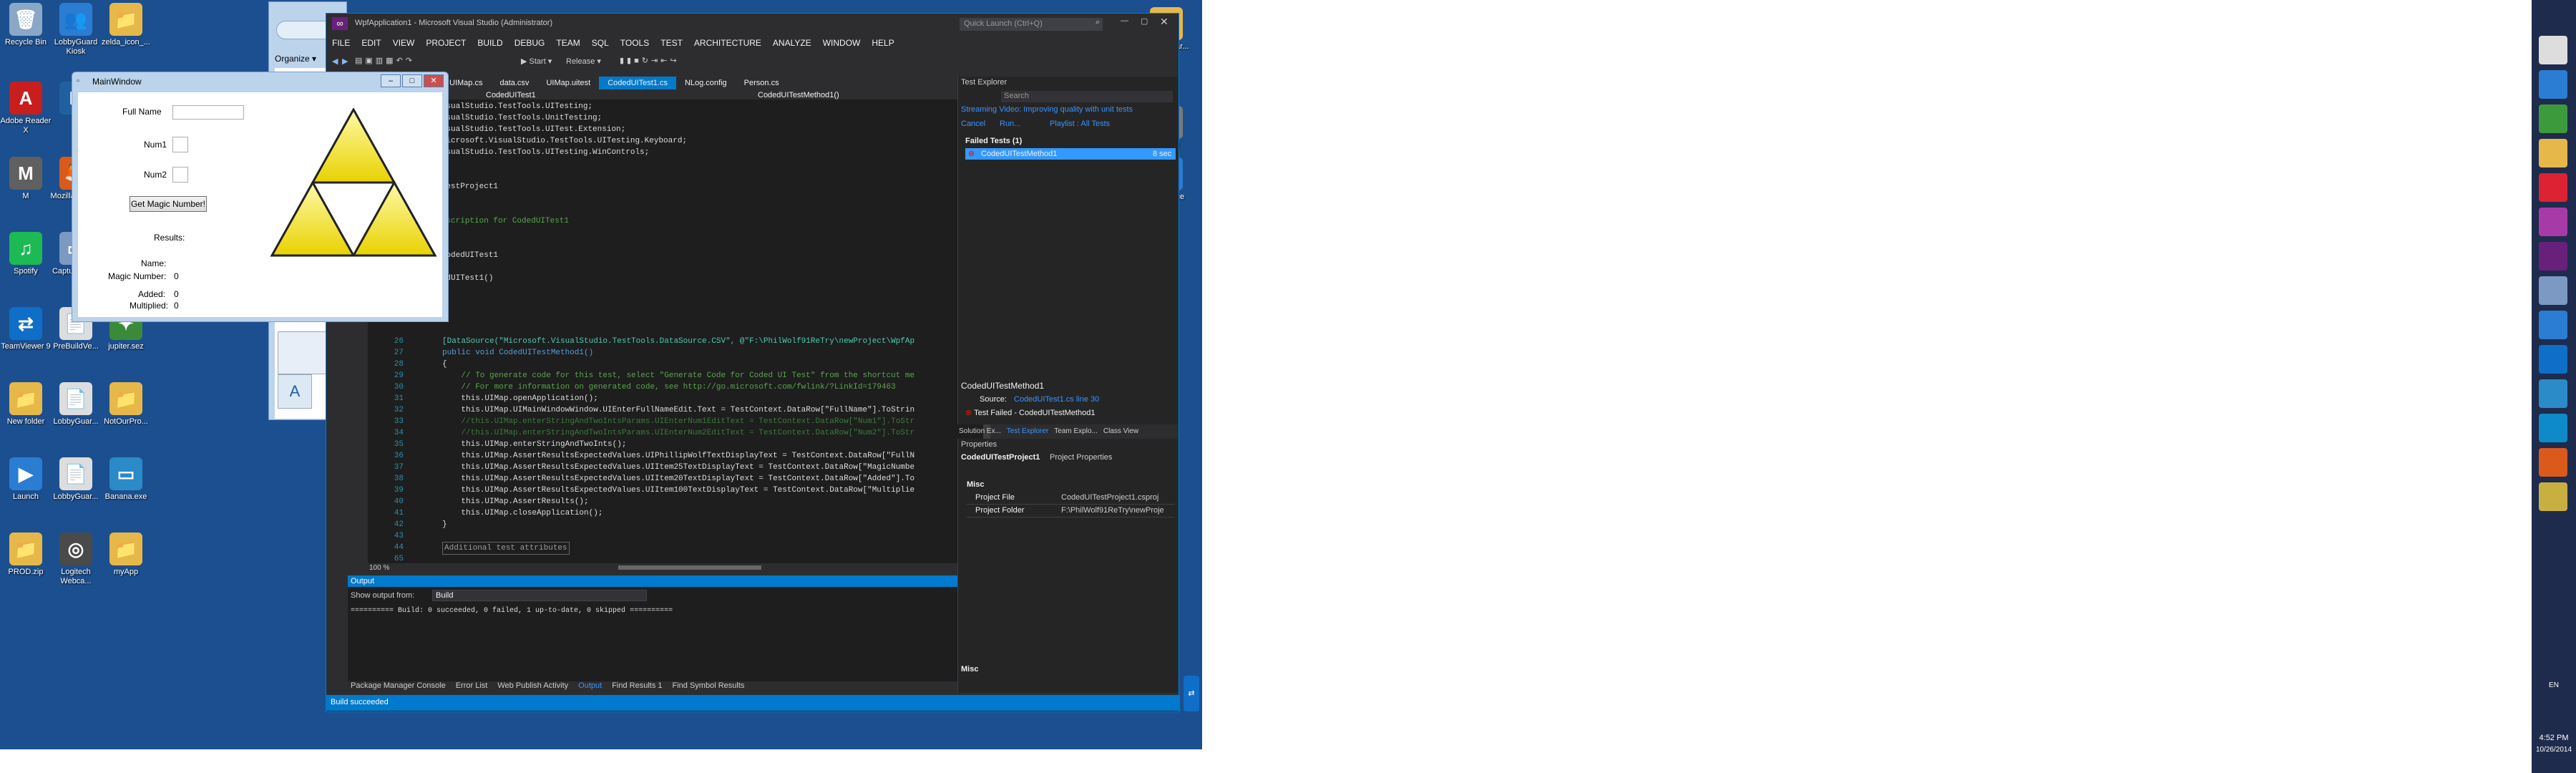  What do you see at coordinates (600, 43) in the screenshot?
I see `menu-sql: SQL` at bounding box center [600, 43].